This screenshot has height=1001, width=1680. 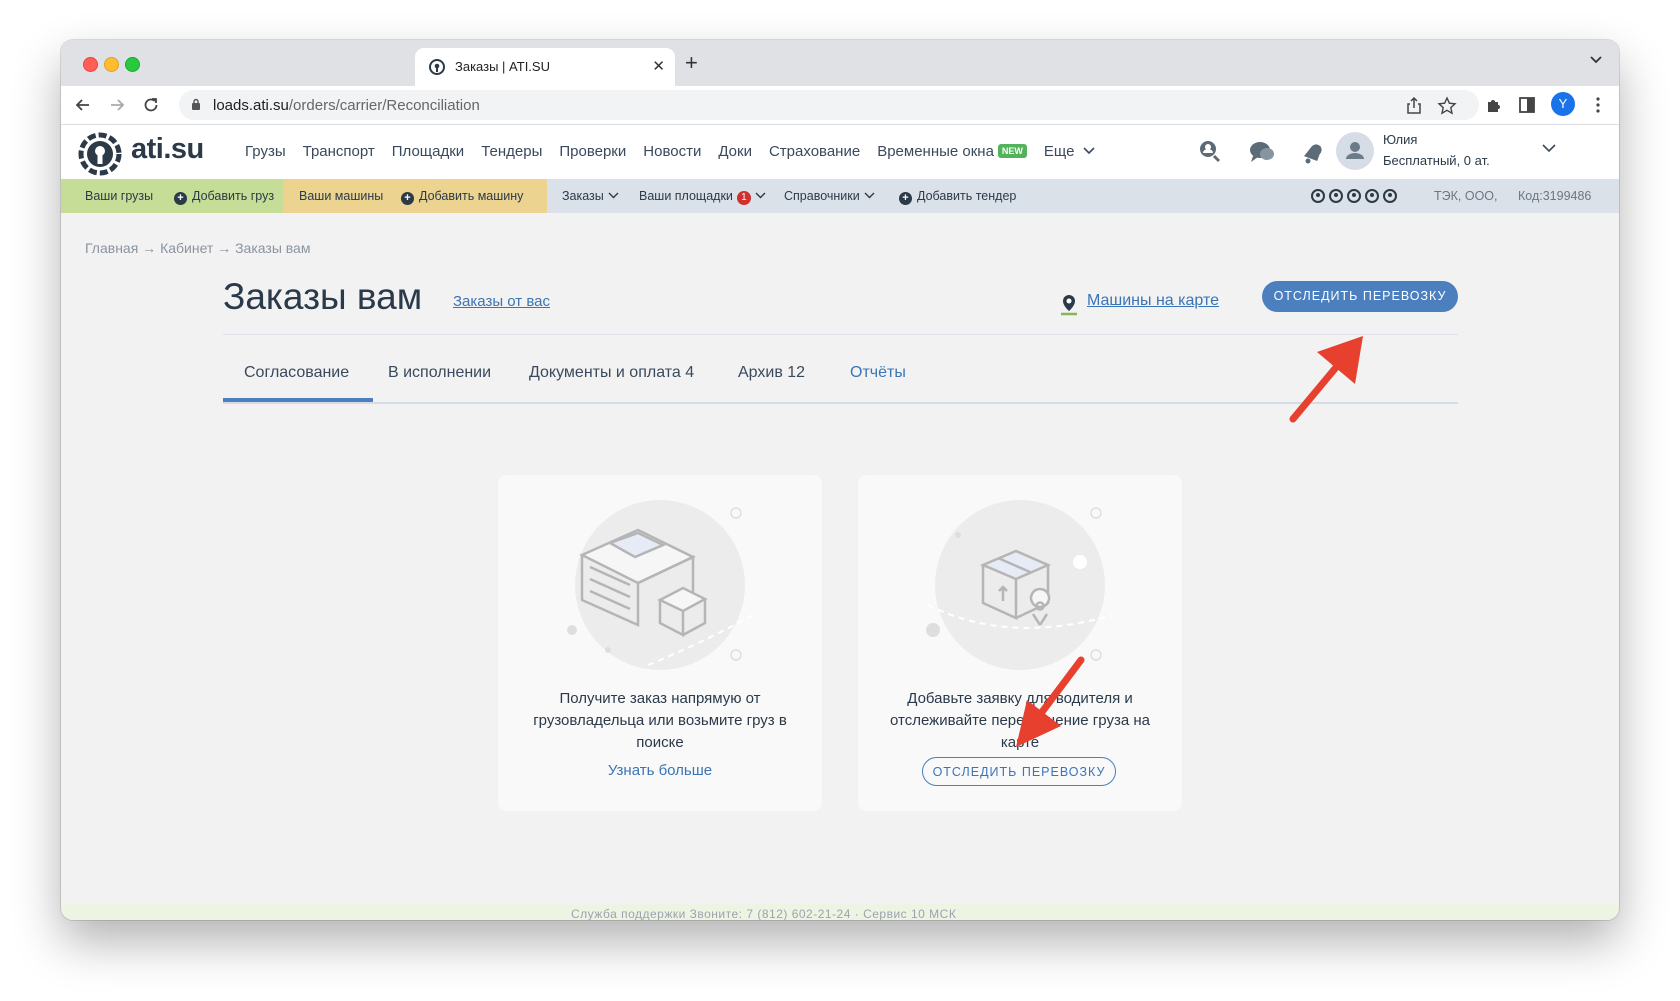 I want to click on directories-dropdown: Справочники, so click(x=829, y=196).